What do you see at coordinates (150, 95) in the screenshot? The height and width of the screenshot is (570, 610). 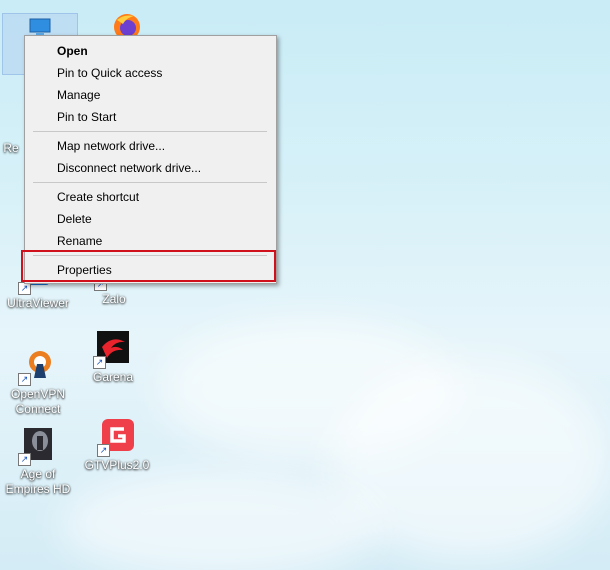 I see `menu-item-manage: Manage` at bounding box center [150, 95].